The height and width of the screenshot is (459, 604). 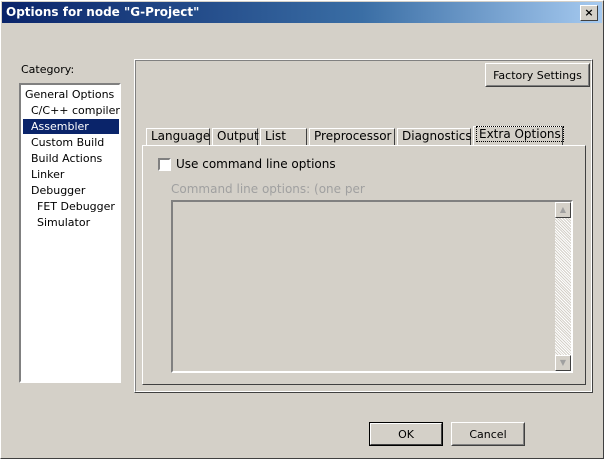 I want to click on tab-preprocessor-label: Preprocessor, so click(x=353, y=136).